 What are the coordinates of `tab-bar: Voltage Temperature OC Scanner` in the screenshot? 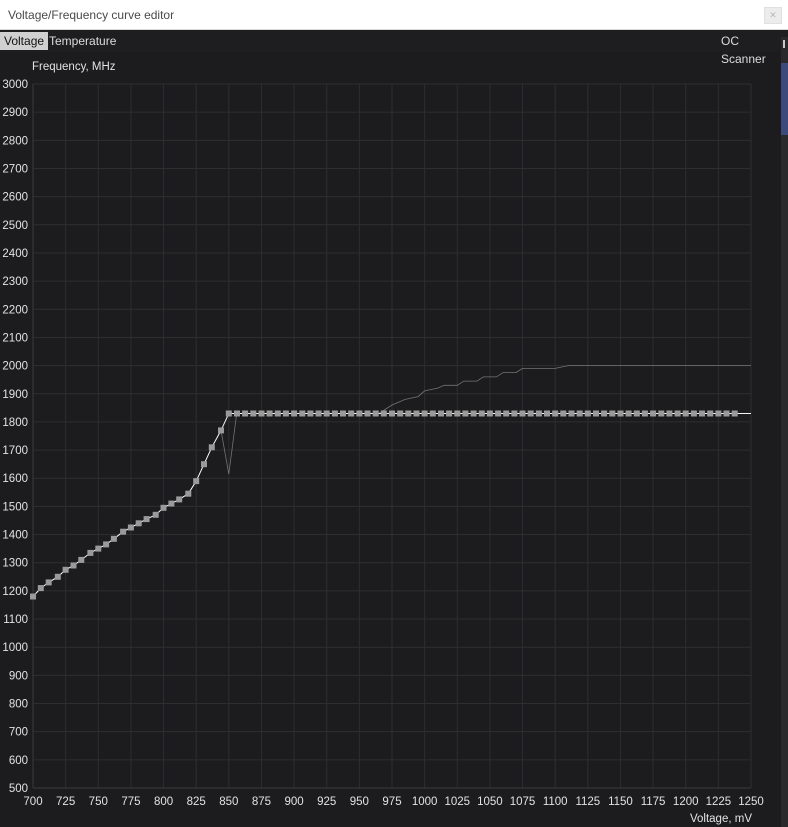 It's located at (394, 48).